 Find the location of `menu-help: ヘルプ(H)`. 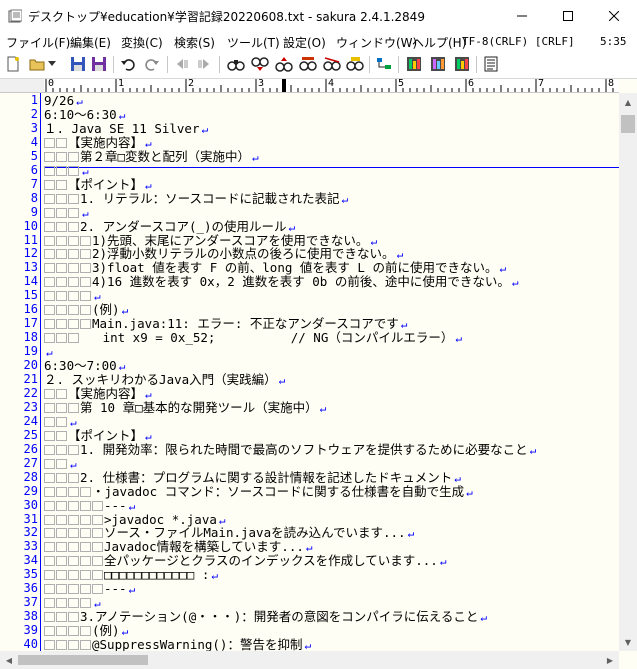

menu-help: ヘルプ(H) is located at coordinates (439, 42).